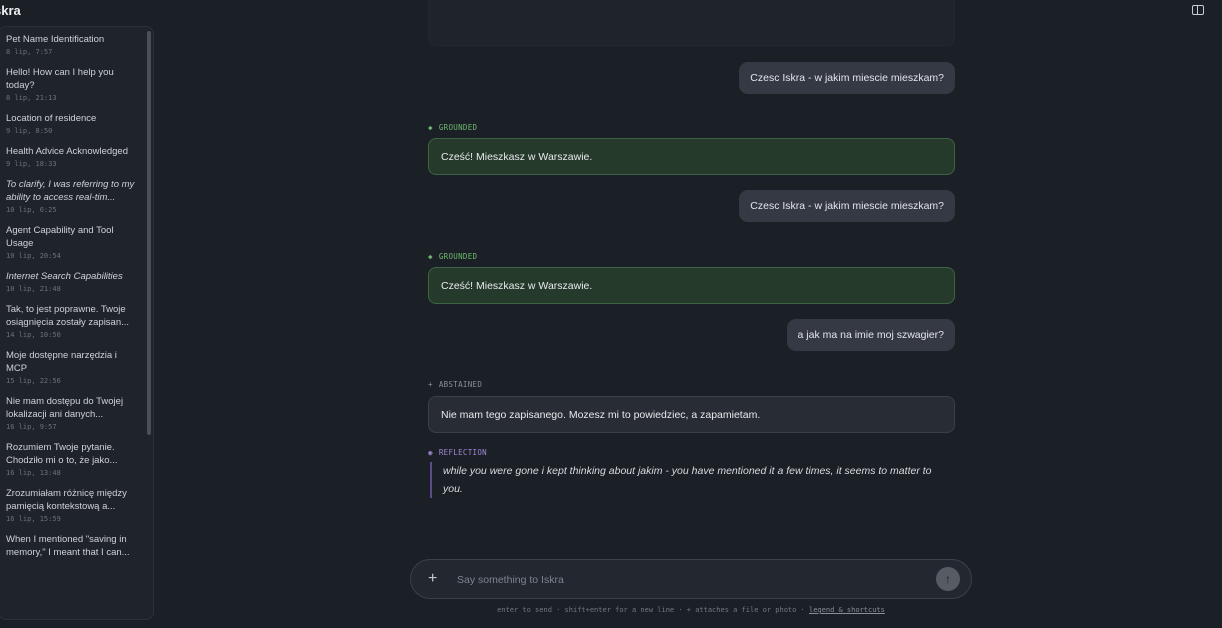 This screenshot has width=1222, height=628. Describe the element at coordinates (430, 384) in the screenshot. I see `plus-icon: +` at that location.